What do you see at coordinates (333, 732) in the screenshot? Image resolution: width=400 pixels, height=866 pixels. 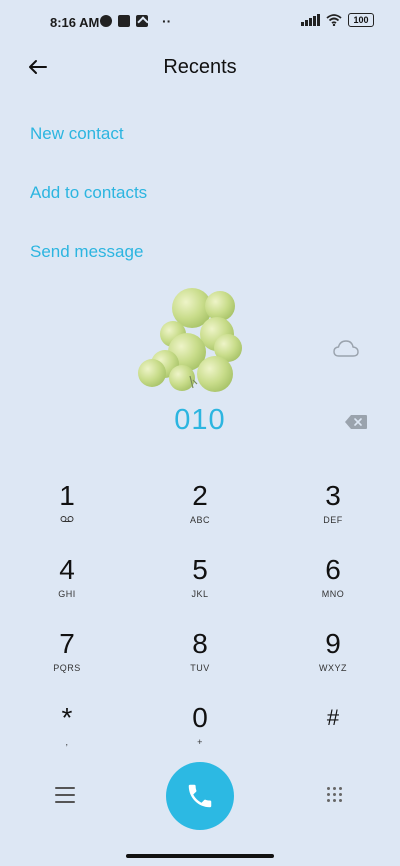 I see `key-hash: #` at bounding box center [333, 732].